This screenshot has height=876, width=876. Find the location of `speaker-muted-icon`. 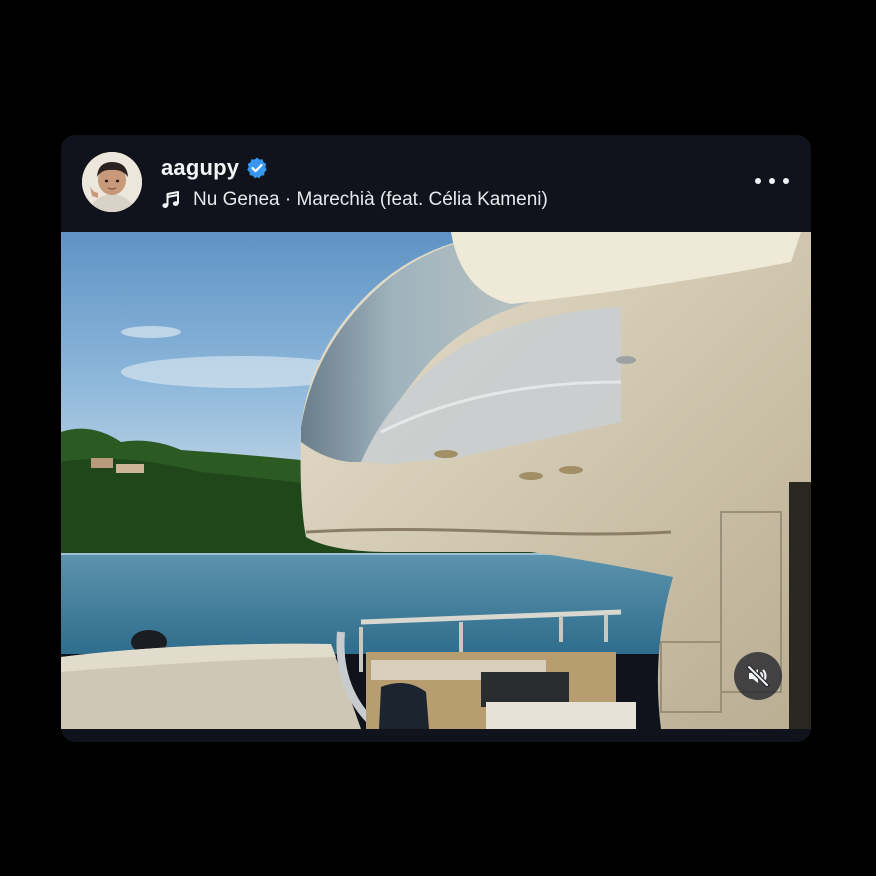

speaker-muted-icon is located at coordinates (758, 676).